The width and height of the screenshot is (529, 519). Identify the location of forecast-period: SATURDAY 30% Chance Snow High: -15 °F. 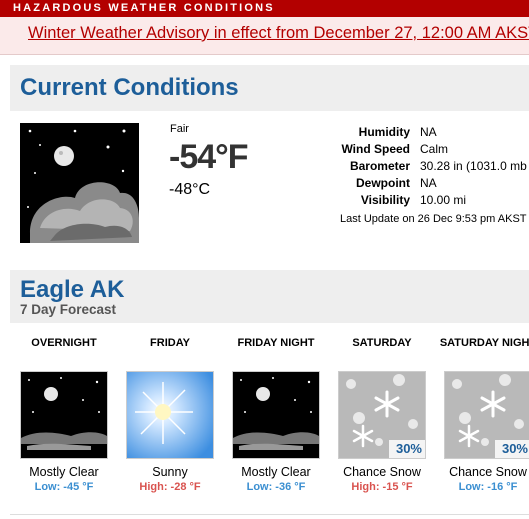
(382, 415).